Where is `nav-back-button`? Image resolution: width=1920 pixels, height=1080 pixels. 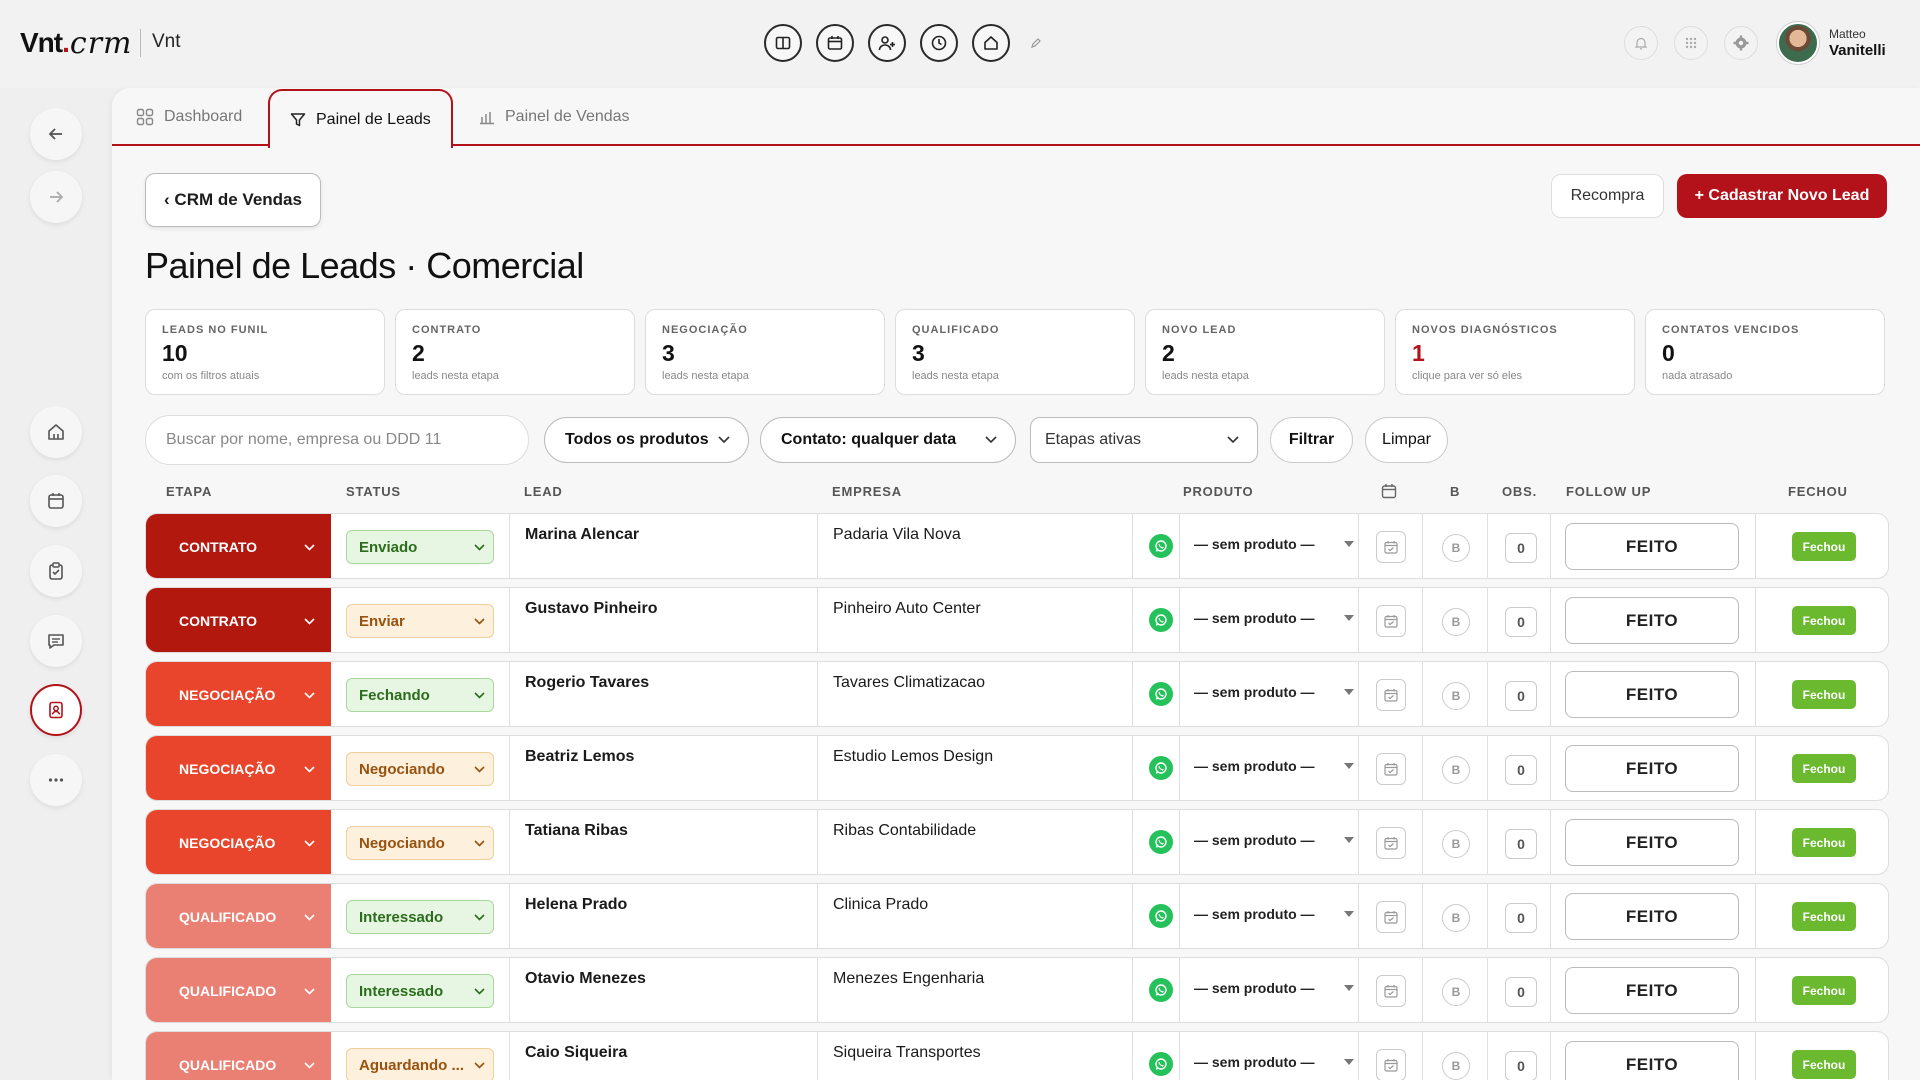
nav-back-button is located at coordinates (56, 134).